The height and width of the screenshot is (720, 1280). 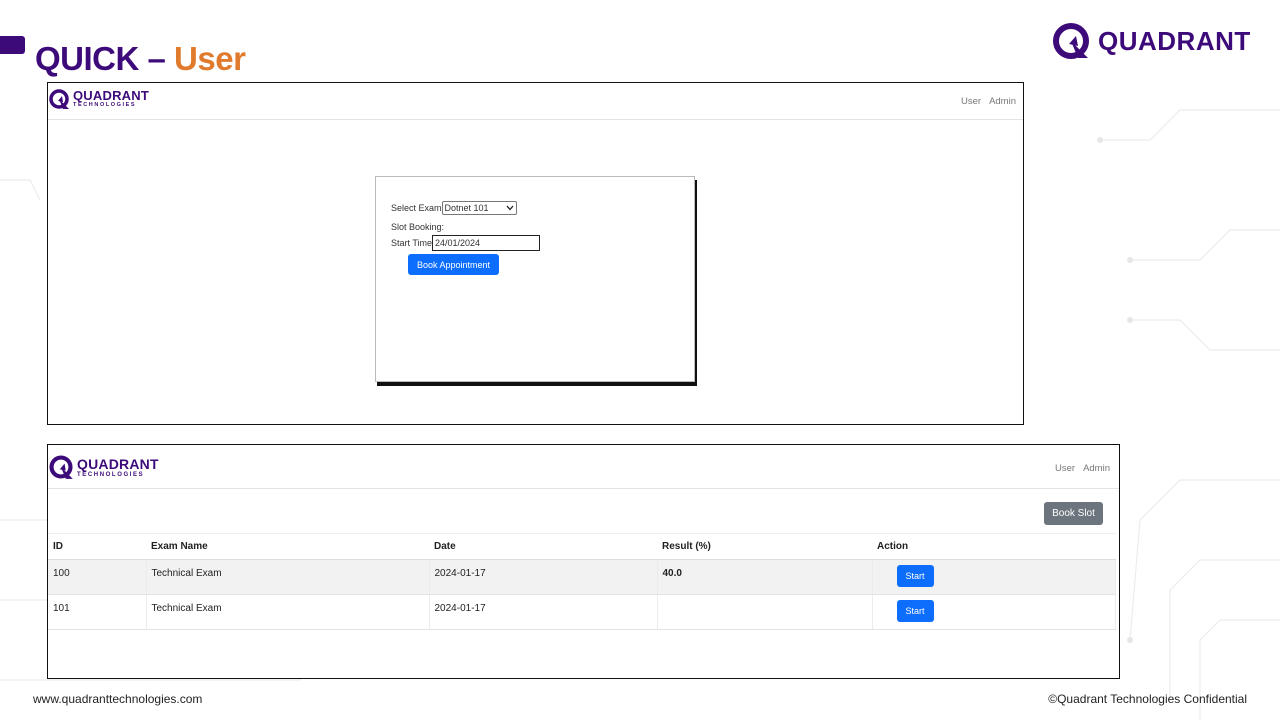 I want to click on title-dash: –, so click(x=156, y=58).